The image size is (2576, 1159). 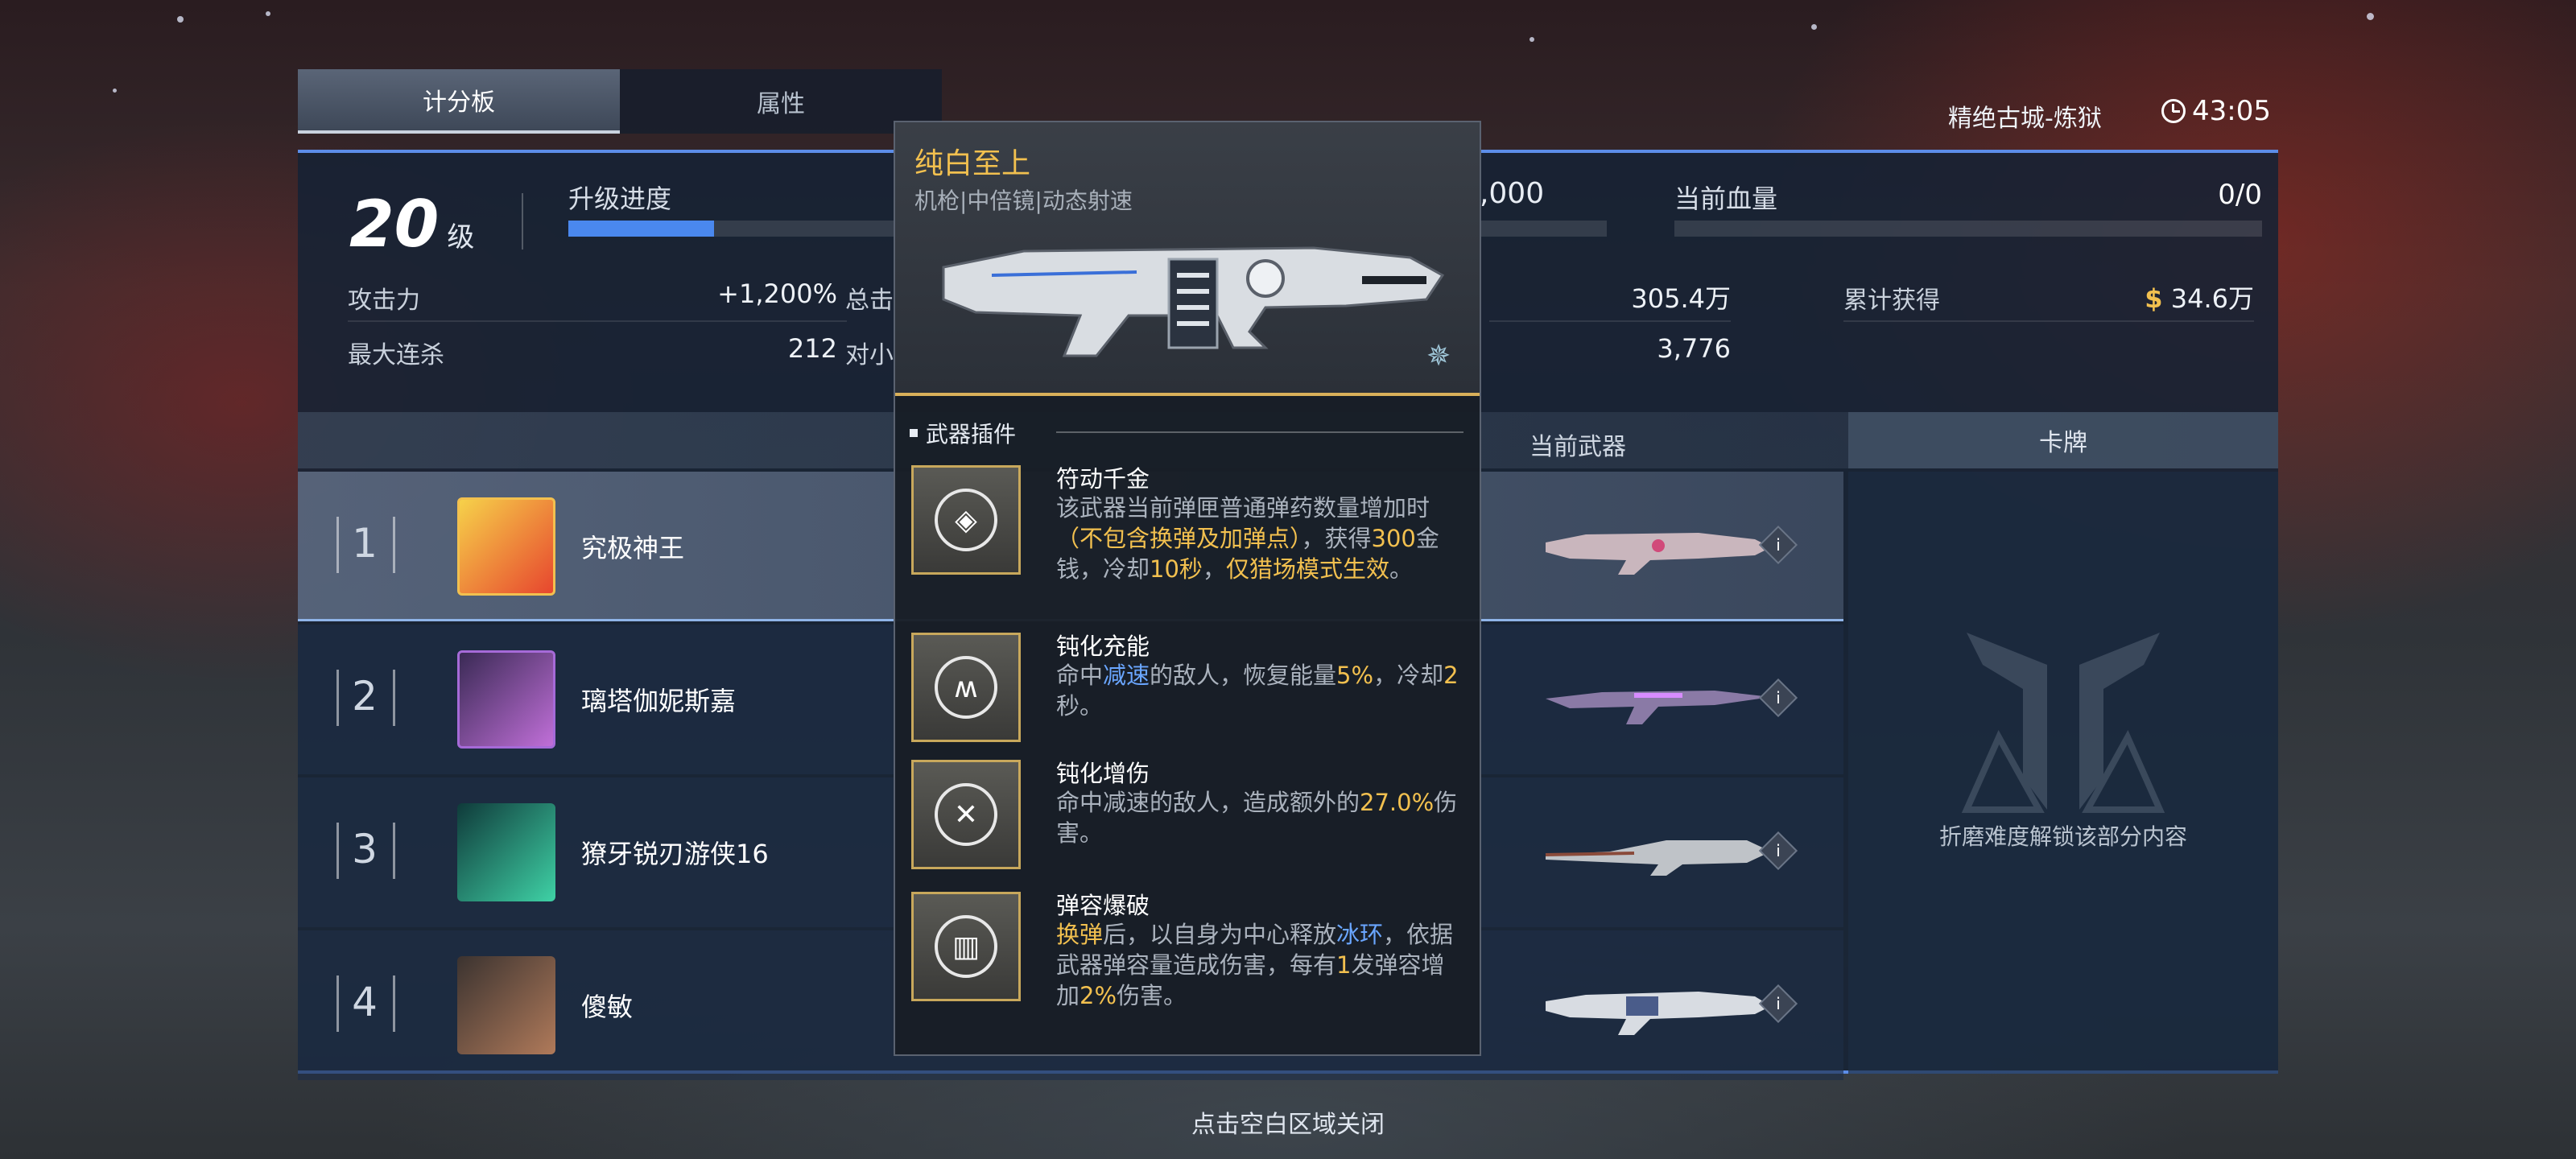 I want to click on lock-emblem-icon, so click(x=2063, y=723).